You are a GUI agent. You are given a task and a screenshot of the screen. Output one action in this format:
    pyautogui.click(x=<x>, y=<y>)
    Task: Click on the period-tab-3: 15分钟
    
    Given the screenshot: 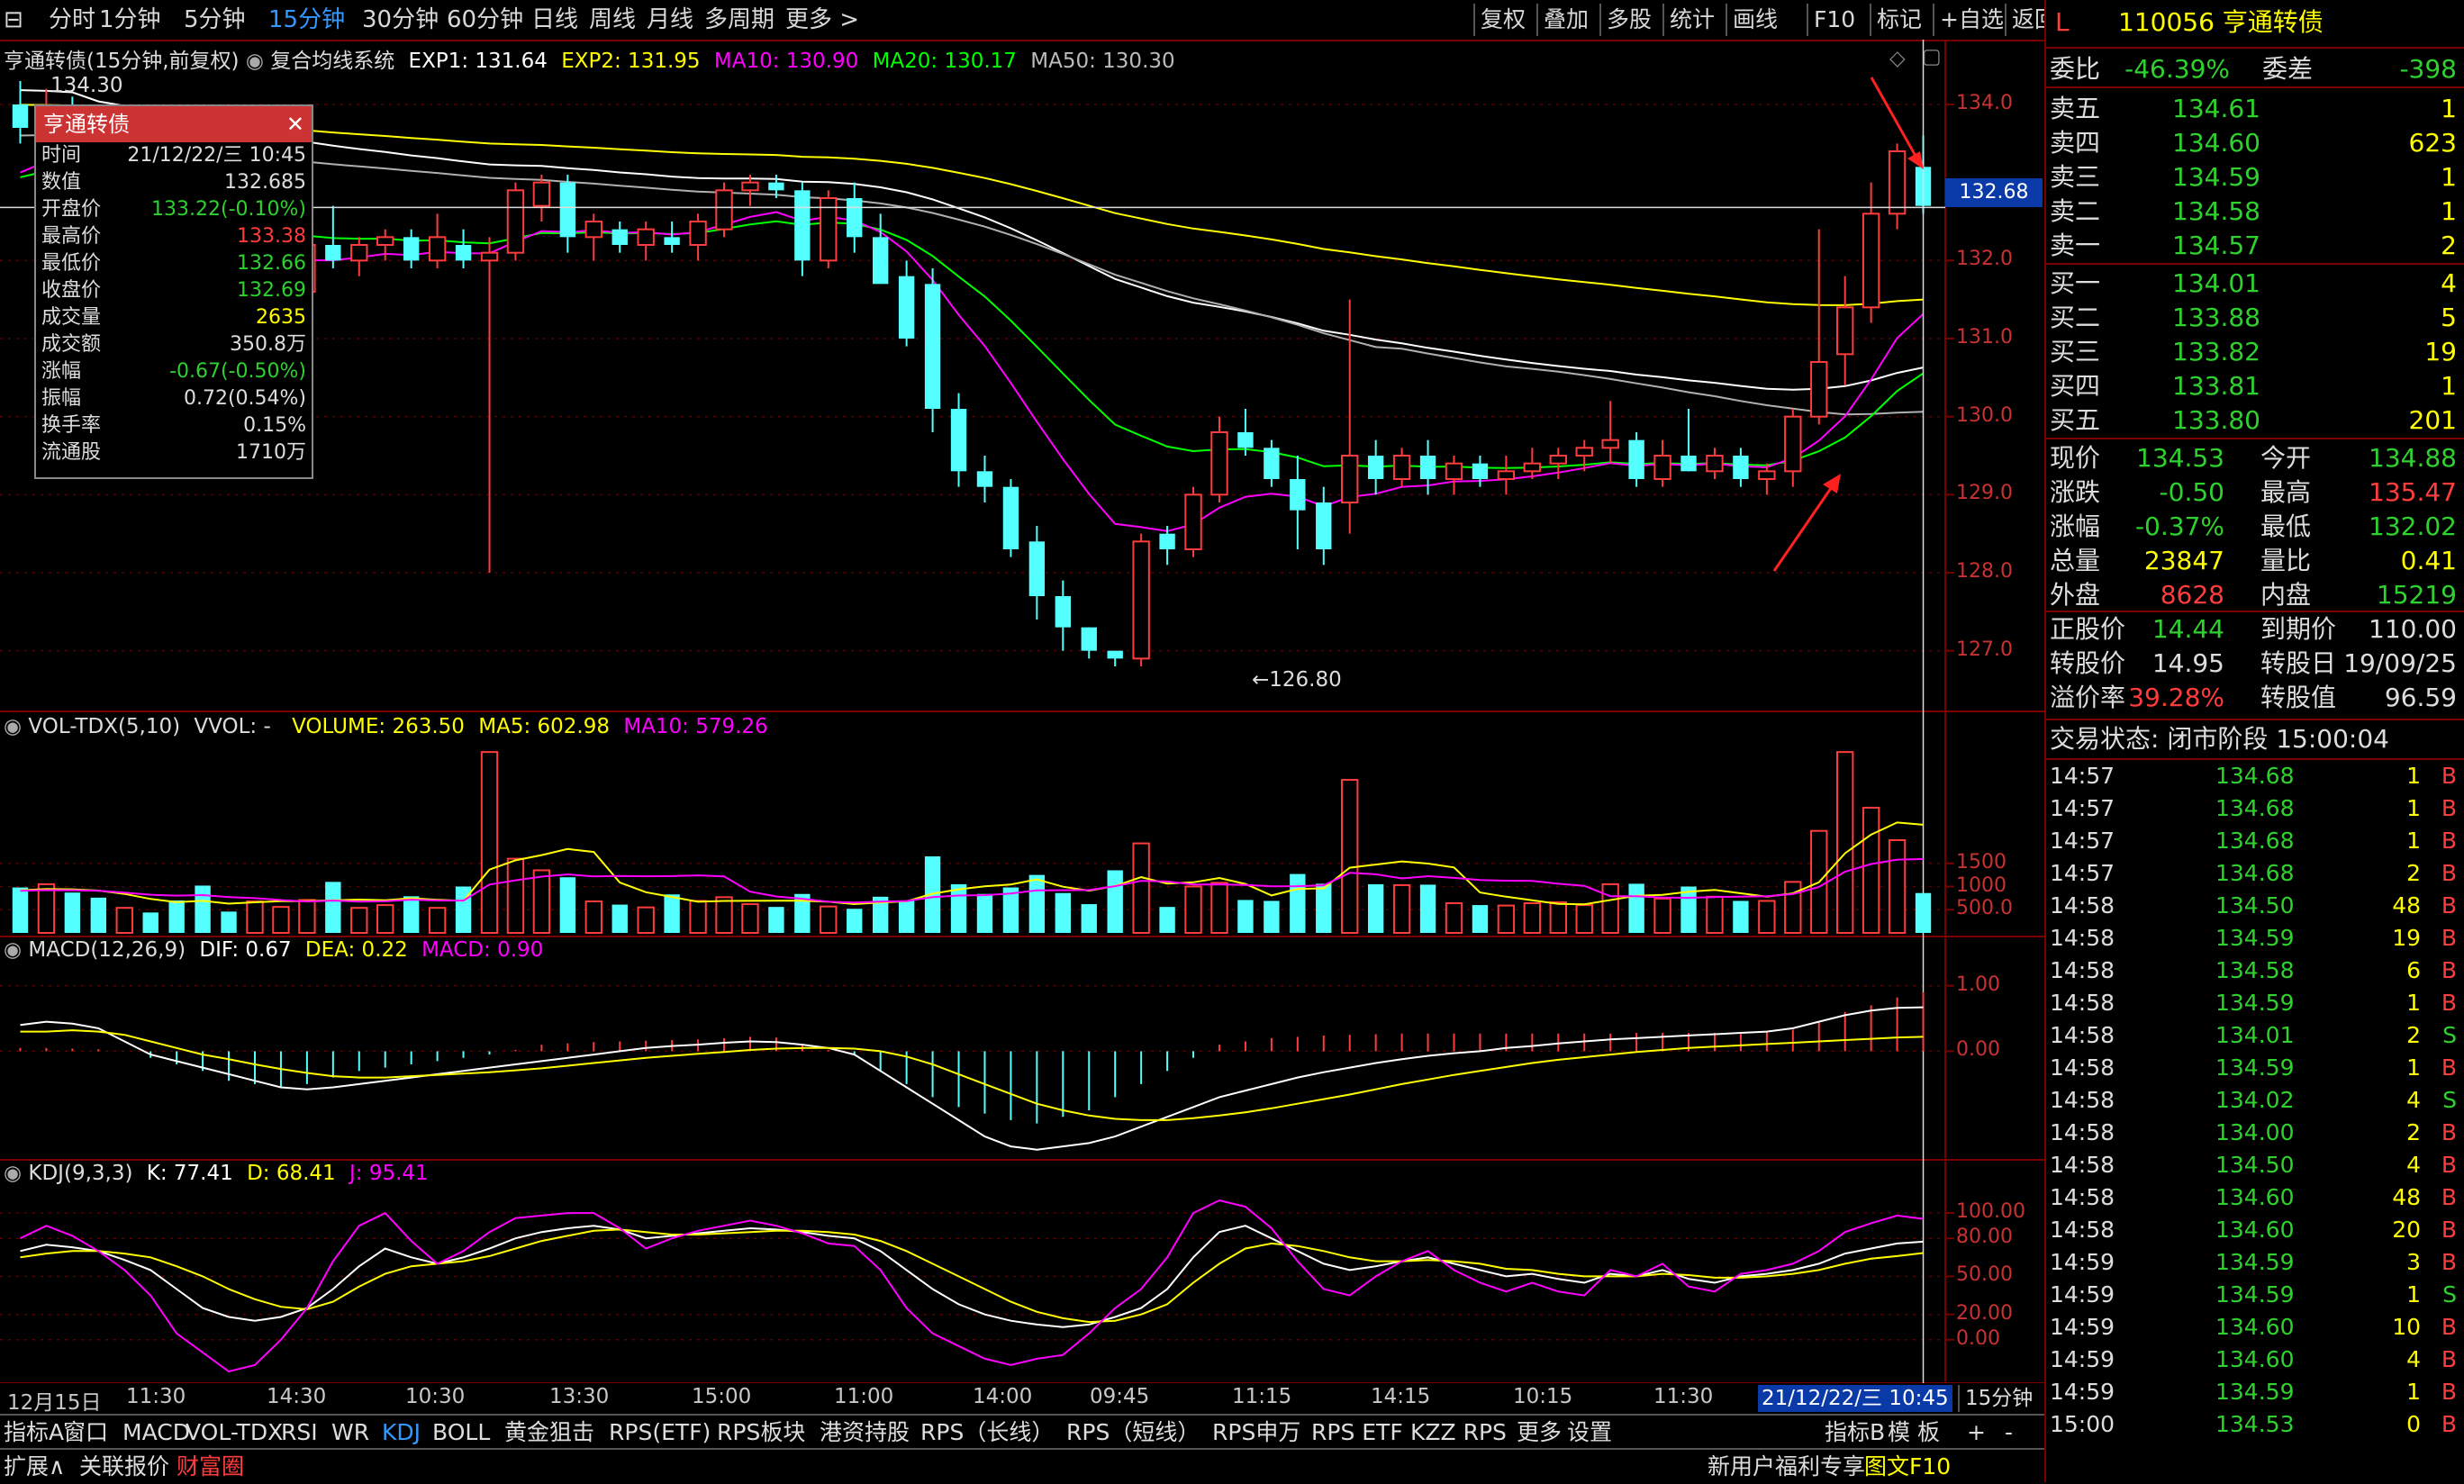 What is the action you would take?
    pyautogui.click(x=307, y=20)
    